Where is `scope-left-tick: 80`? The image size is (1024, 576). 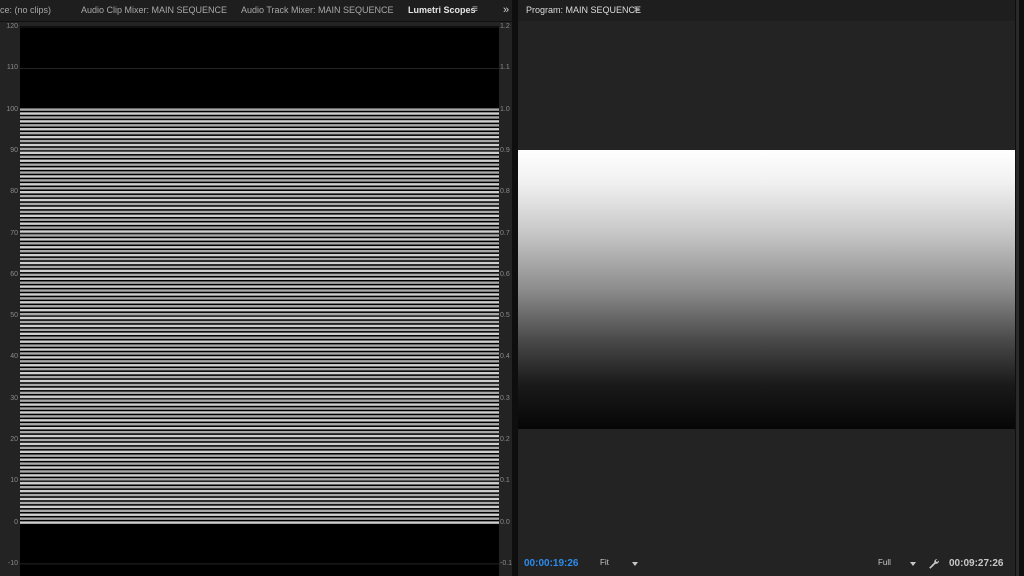
scope-left-tick: 80 is located at coordinates (14, 192).